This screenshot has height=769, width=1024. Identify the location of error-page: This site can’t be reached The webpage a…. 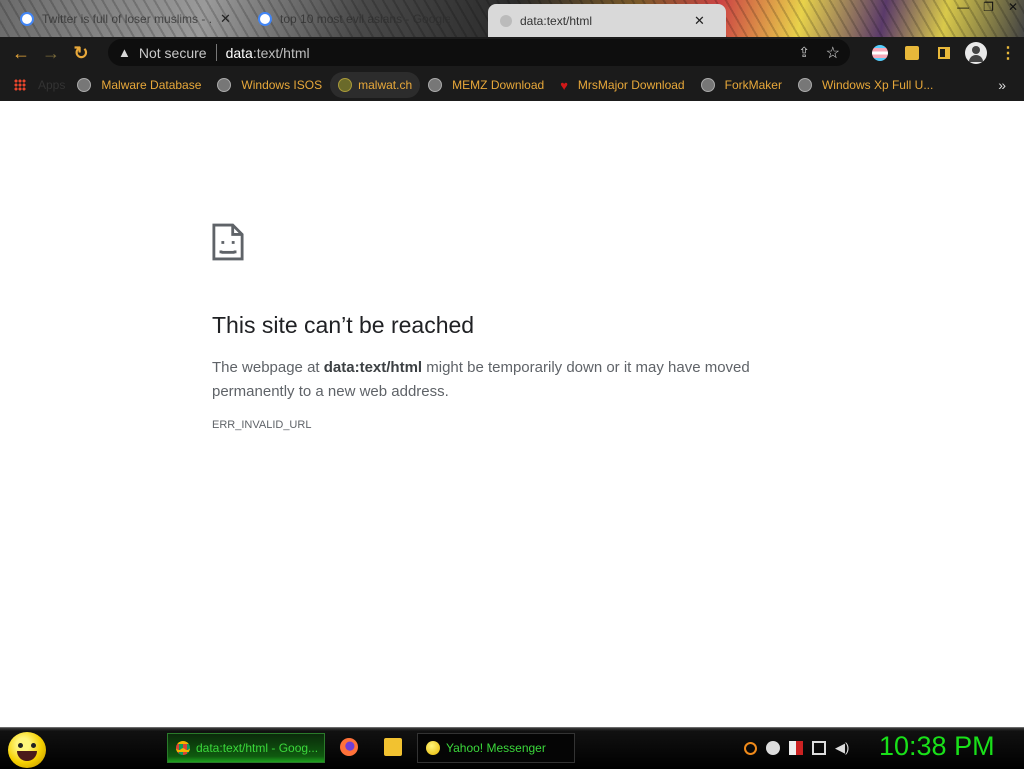
(492, 326).